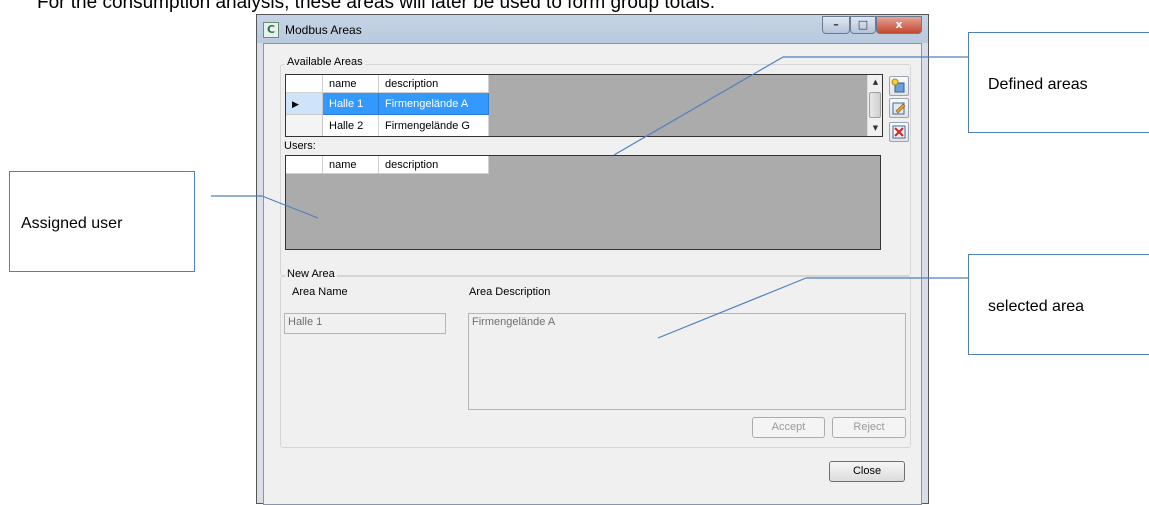 Image resolution: width=1149 pixels, height=505 pixels. Describe the element at coordinates (323, 30) in the screenshot. I see `window-title: Modbus Areas` at that location.